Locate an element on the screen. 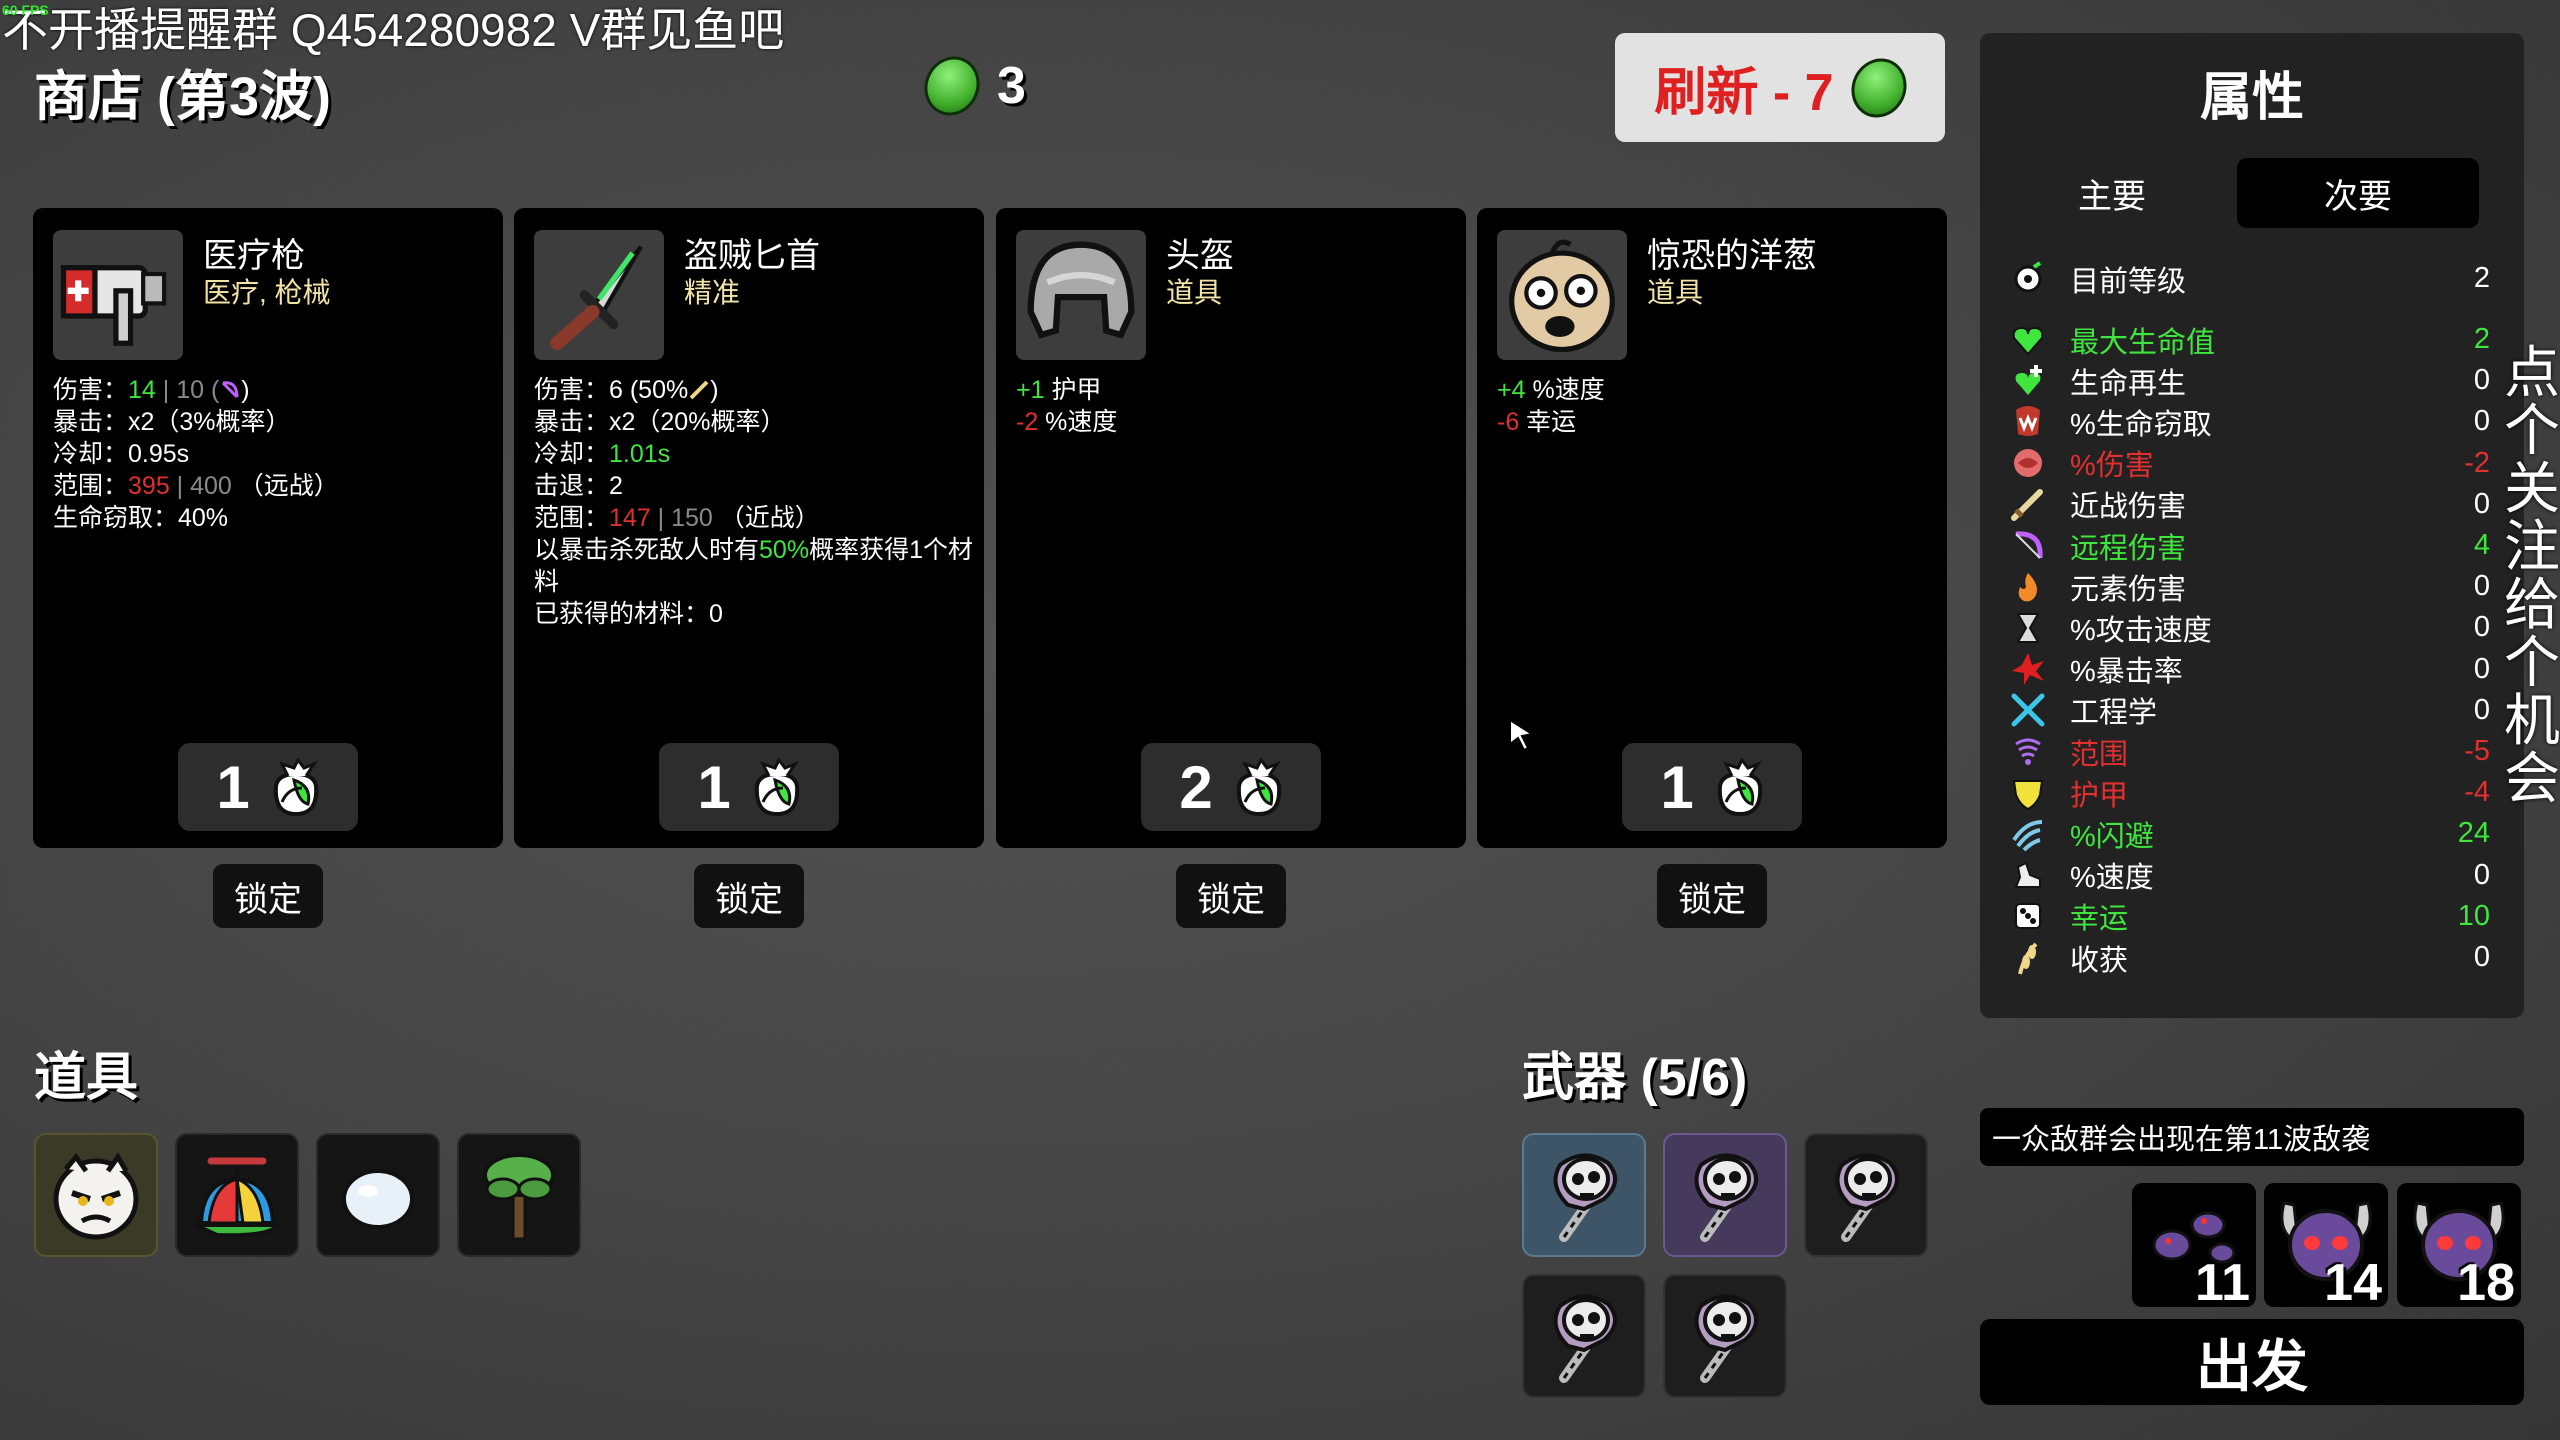  enemy-wave-number: 14 is located at coordinates (2353, 1280).